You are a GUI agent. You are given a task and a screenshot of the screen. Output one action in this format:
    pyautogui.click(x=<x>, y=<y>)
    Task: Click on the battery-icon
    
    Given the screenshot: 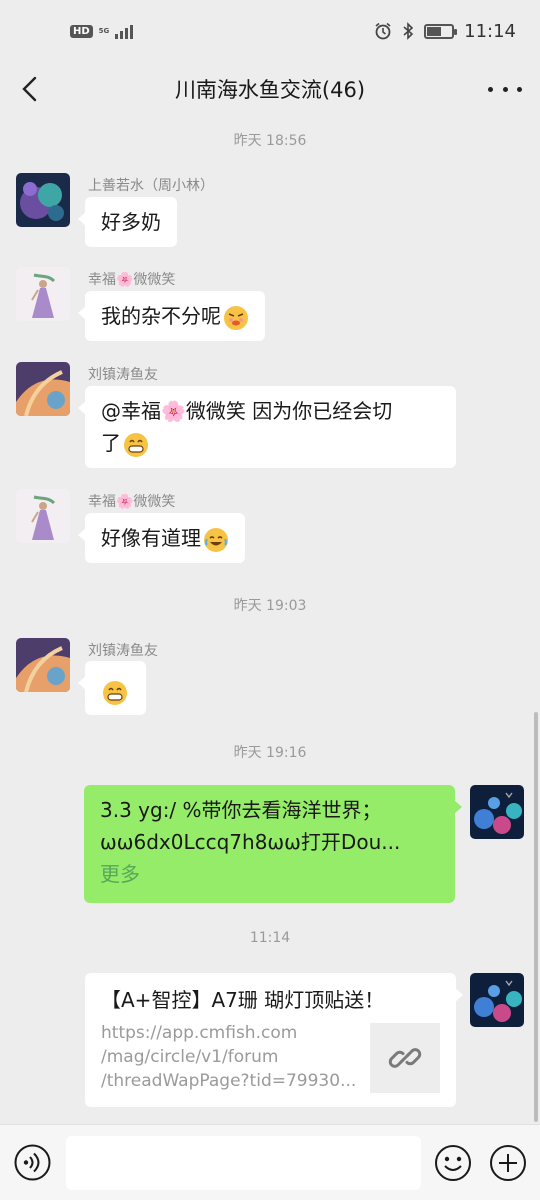 What is the action you would take?
    pyautogui.click(x=441, y=31)
    